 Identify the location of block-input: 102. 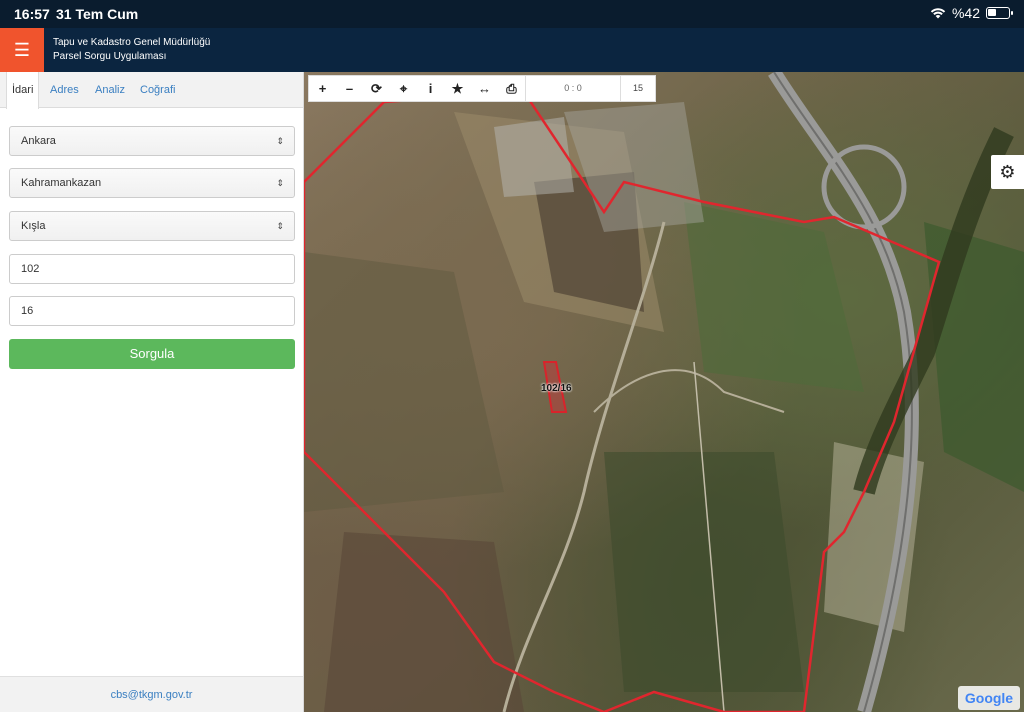
(152, 269).